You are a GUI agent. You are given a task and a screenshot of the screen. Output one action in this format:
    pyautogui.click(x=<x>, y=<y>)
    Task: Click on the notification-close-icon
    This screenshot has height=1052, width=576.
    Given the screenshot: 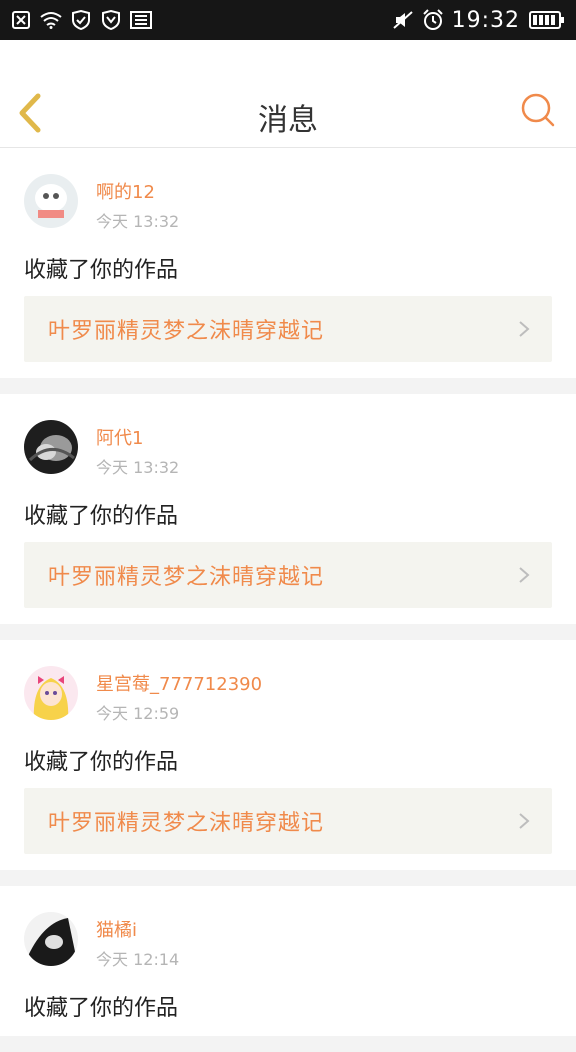 What is the action you would take?
    pyautogui.click(x=21, y=20)
    